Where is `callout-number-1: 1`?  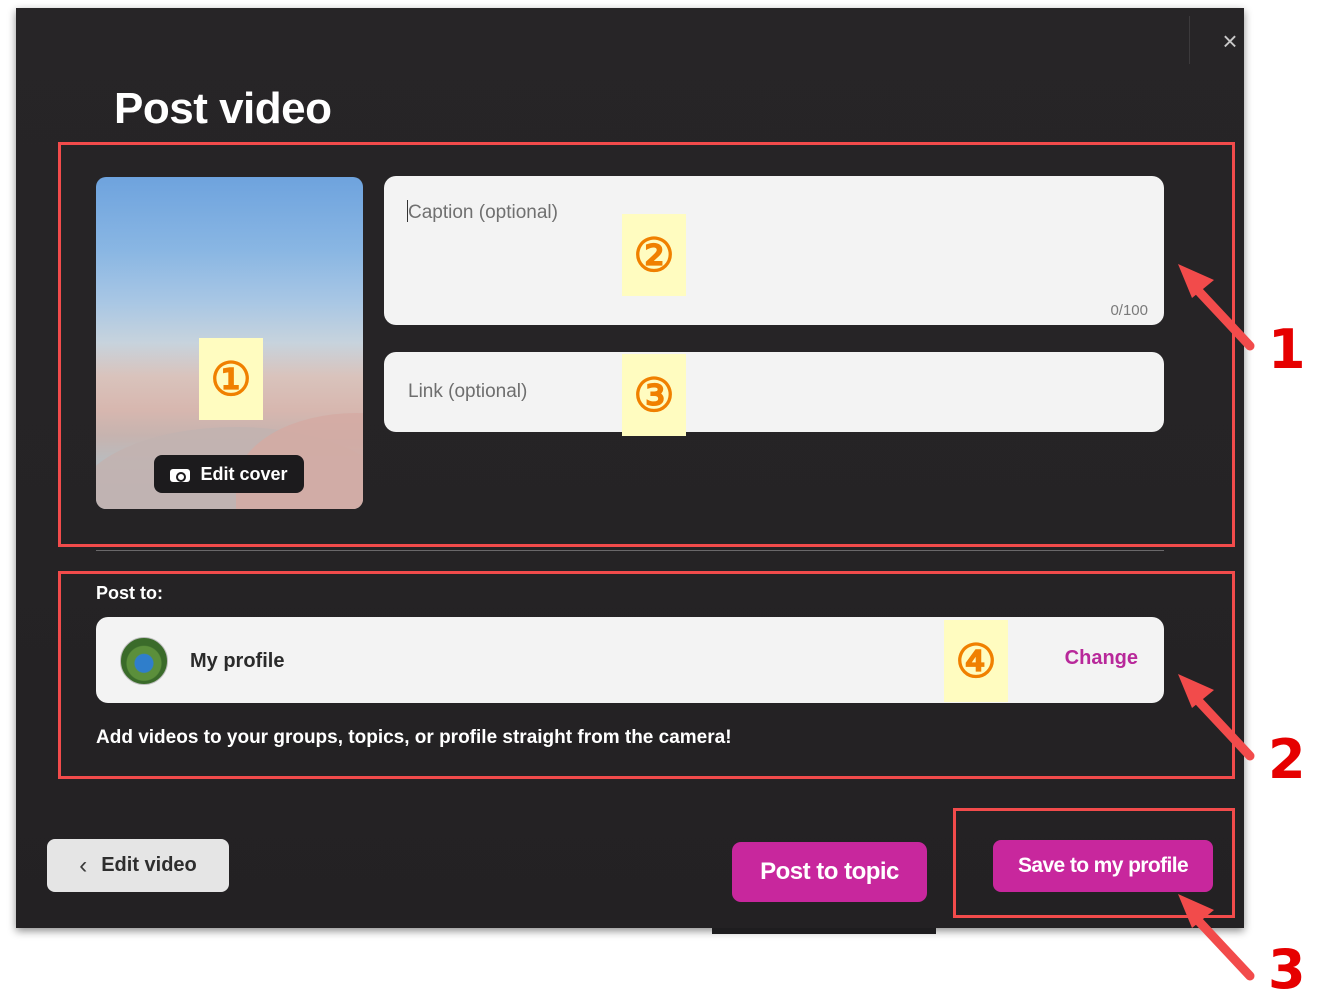
callout-number-1: 1 is located at coordinates (1287, 349).